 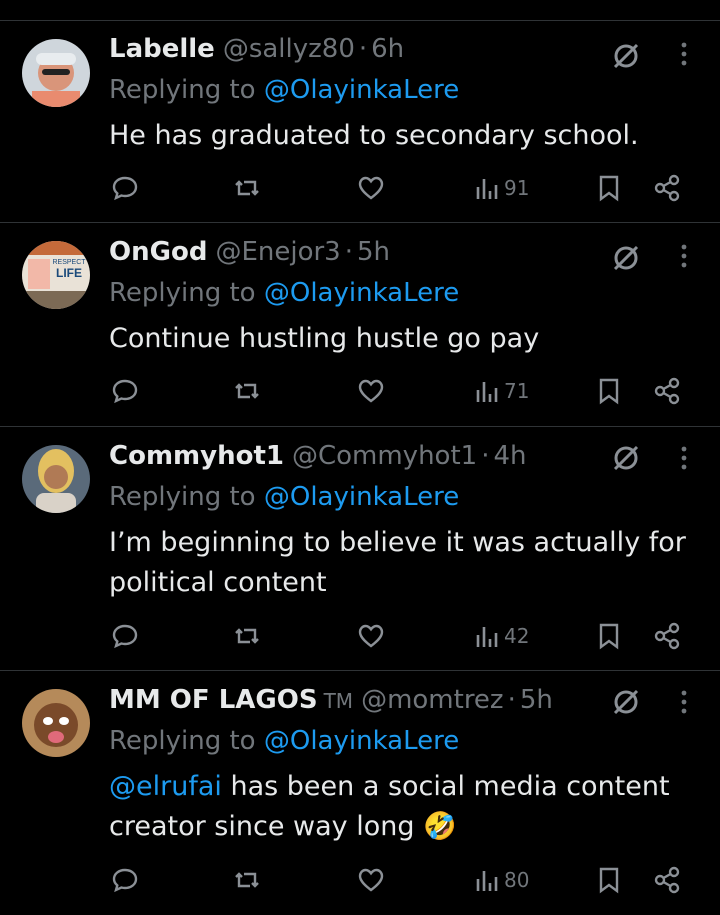 What do you see at coordinates (501, 391) in the screenshot?
I see `views-button: 71` at bounding box center [501, 391].